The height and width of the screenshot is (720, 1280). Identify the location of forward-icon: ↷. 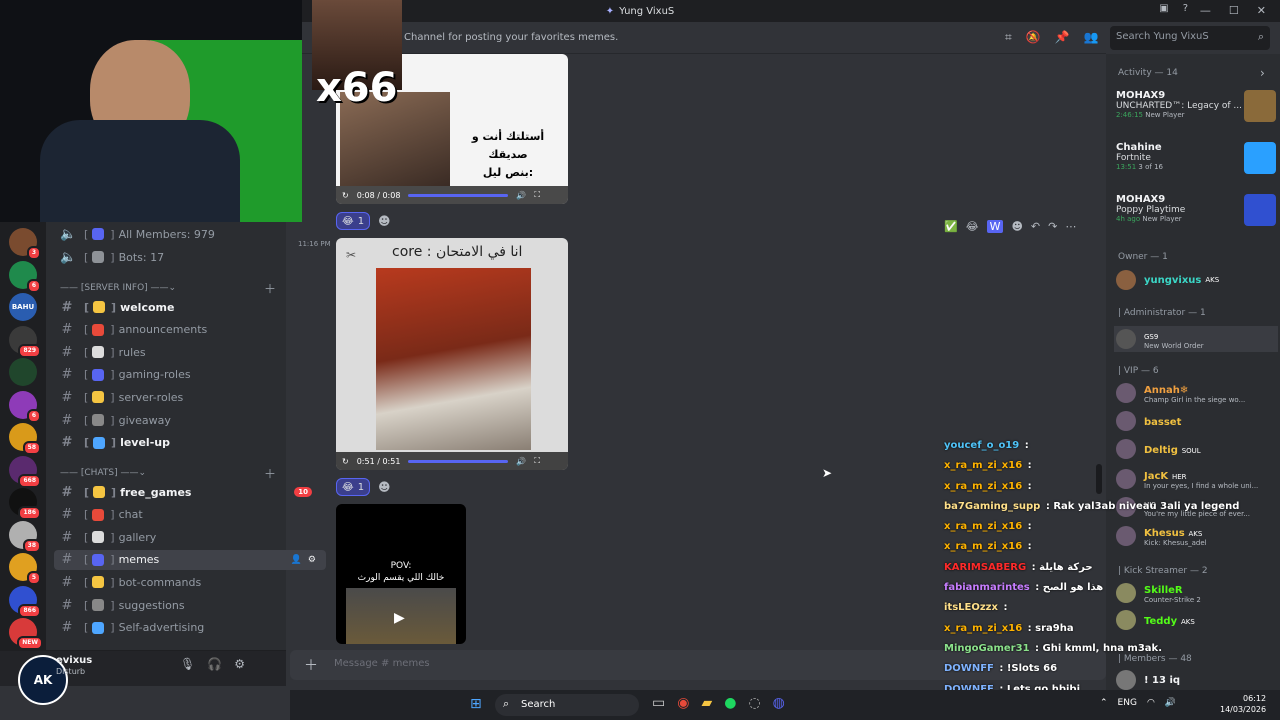
(1052, 226).